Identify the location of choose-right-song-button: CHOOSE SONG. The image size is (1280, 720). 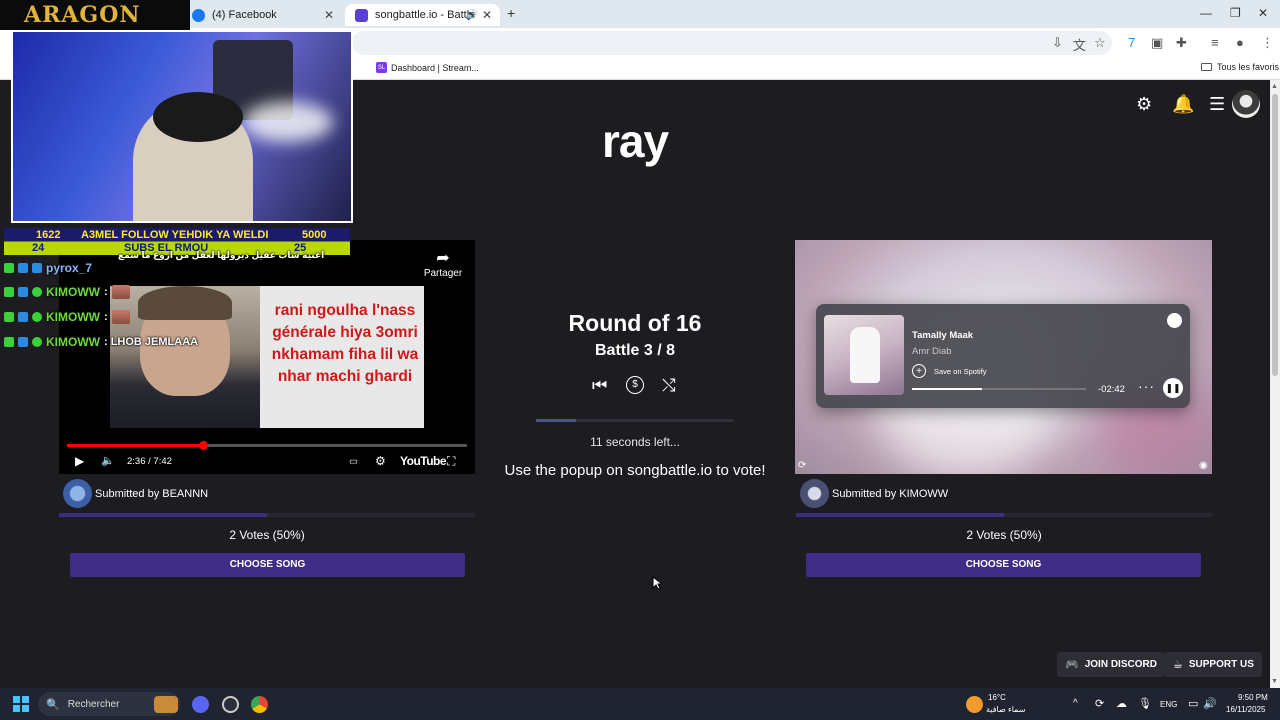
(1003, 565).